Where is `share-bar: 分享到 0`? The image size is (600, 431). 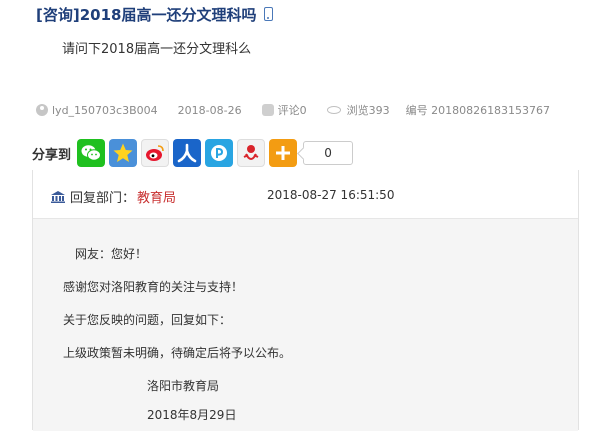
share-bar: 分享到 0 is located at coordinates (193, 153).